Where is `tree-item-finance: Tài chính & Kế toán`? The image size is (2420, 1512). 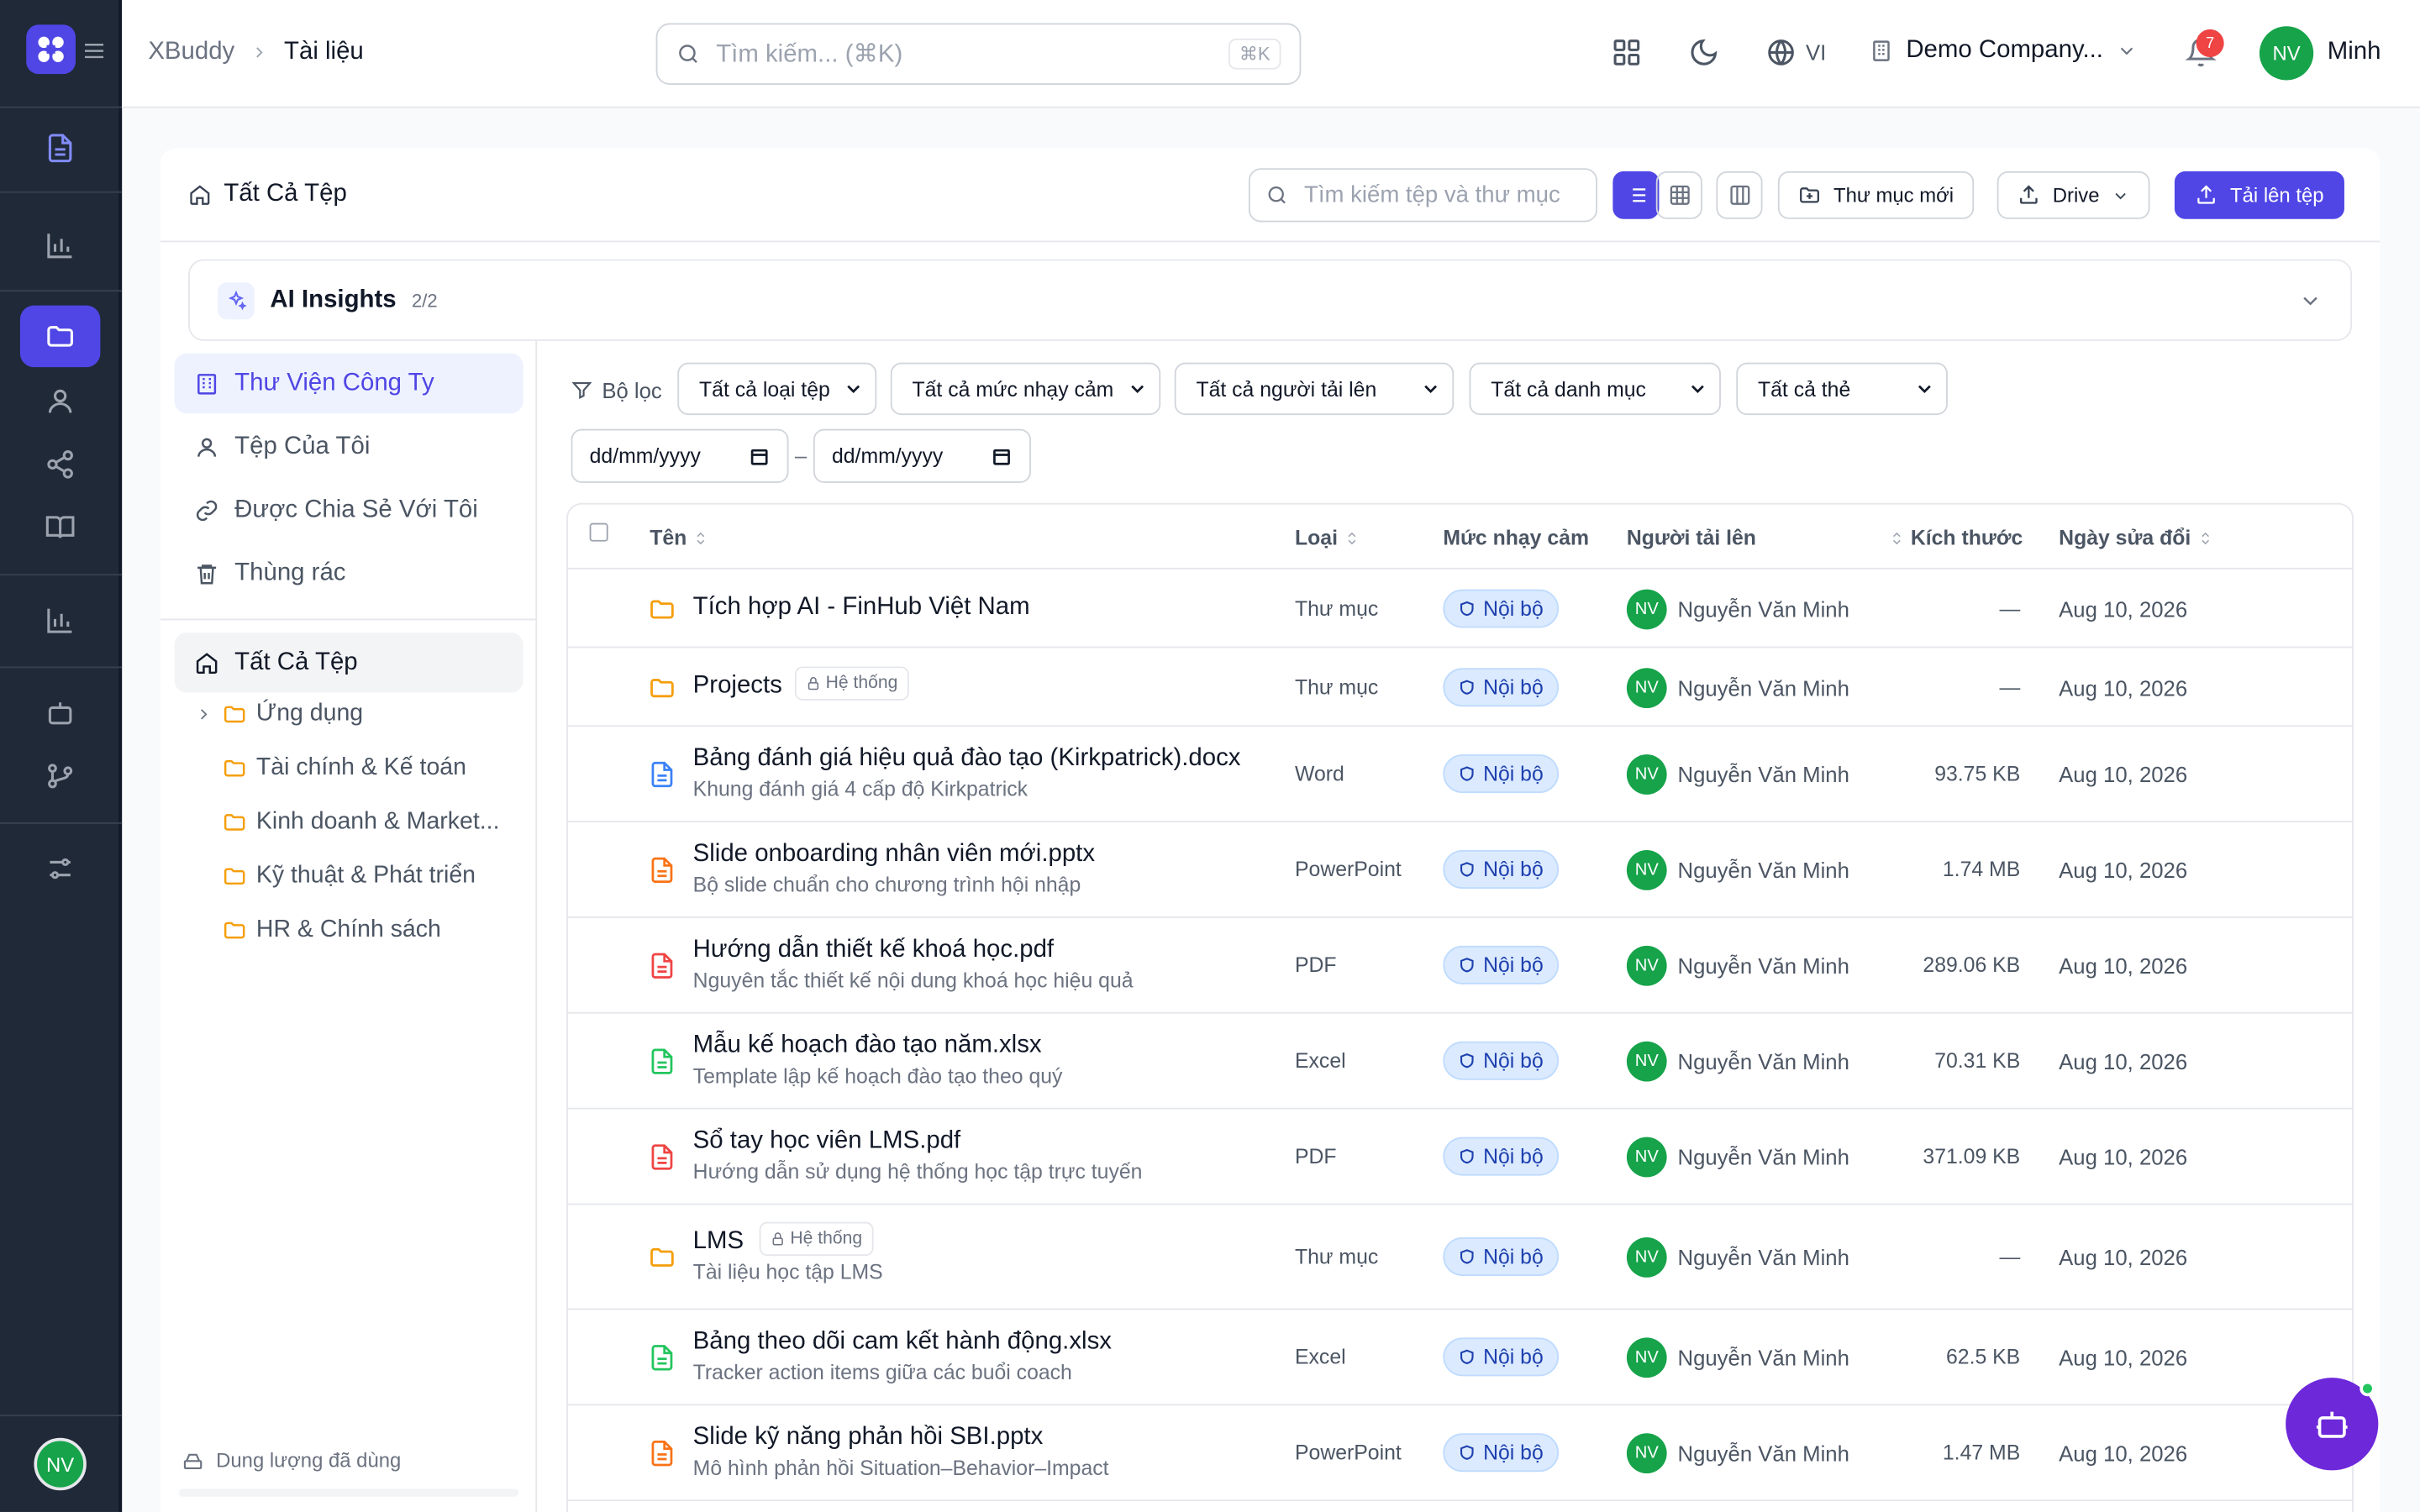
tree-item-finance: Tài chính & Kế toán is located at coordinates (344, 768).